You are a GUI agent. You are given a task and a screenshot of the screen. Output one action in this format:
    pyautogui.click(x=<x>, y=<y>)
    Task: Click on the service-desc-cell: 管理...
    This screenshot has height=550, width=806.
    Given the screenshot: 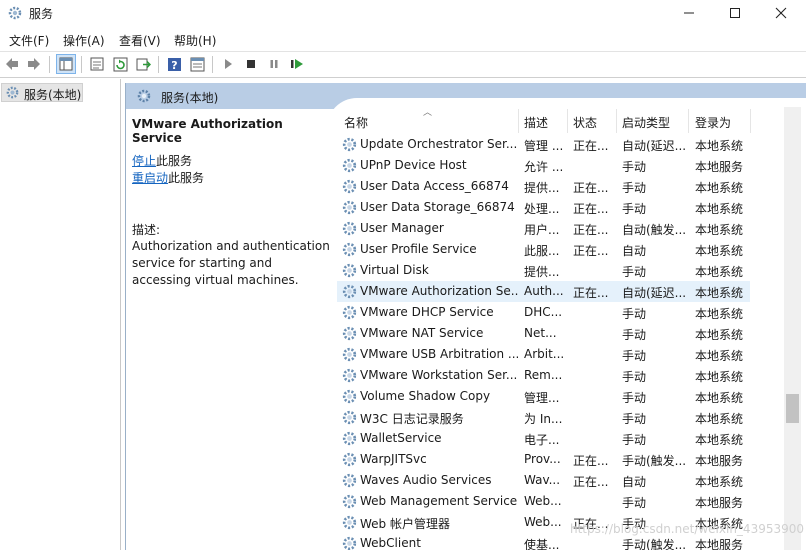 What is the action you would take?
    pyautogui.click(x=542, y=398)
    